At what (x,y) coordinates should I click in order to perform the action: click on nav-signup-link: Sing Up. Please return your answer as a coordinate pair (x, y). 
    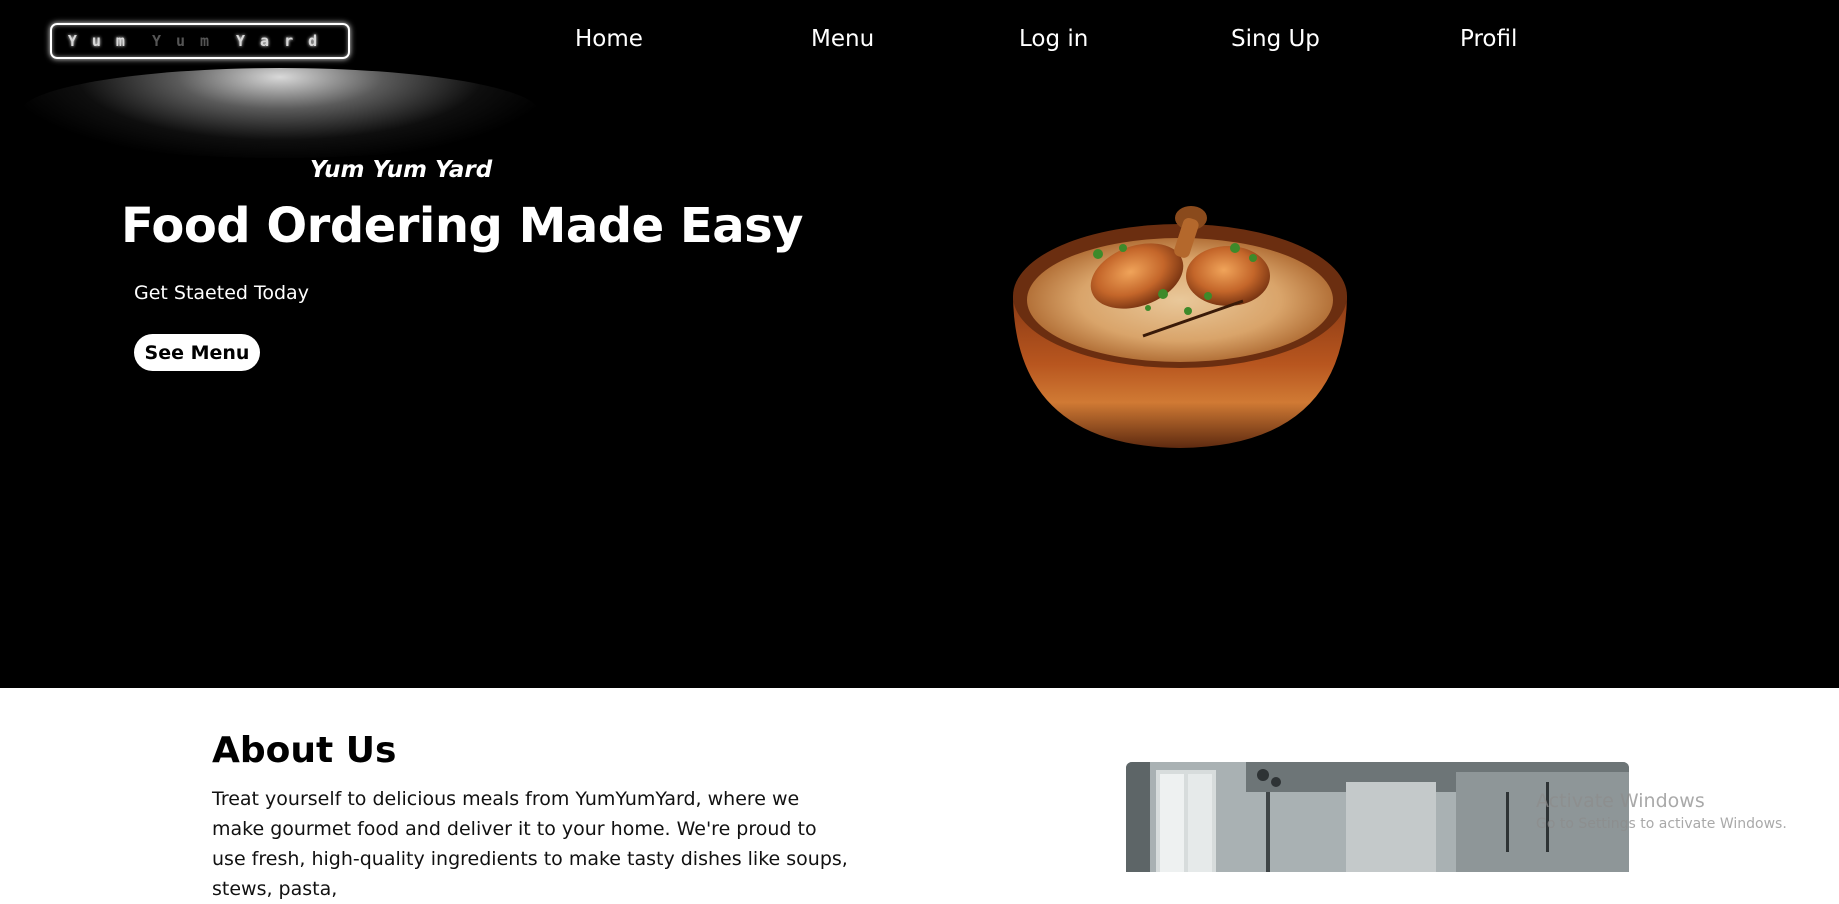
    Looking at the image, I should click on (1275, 39).